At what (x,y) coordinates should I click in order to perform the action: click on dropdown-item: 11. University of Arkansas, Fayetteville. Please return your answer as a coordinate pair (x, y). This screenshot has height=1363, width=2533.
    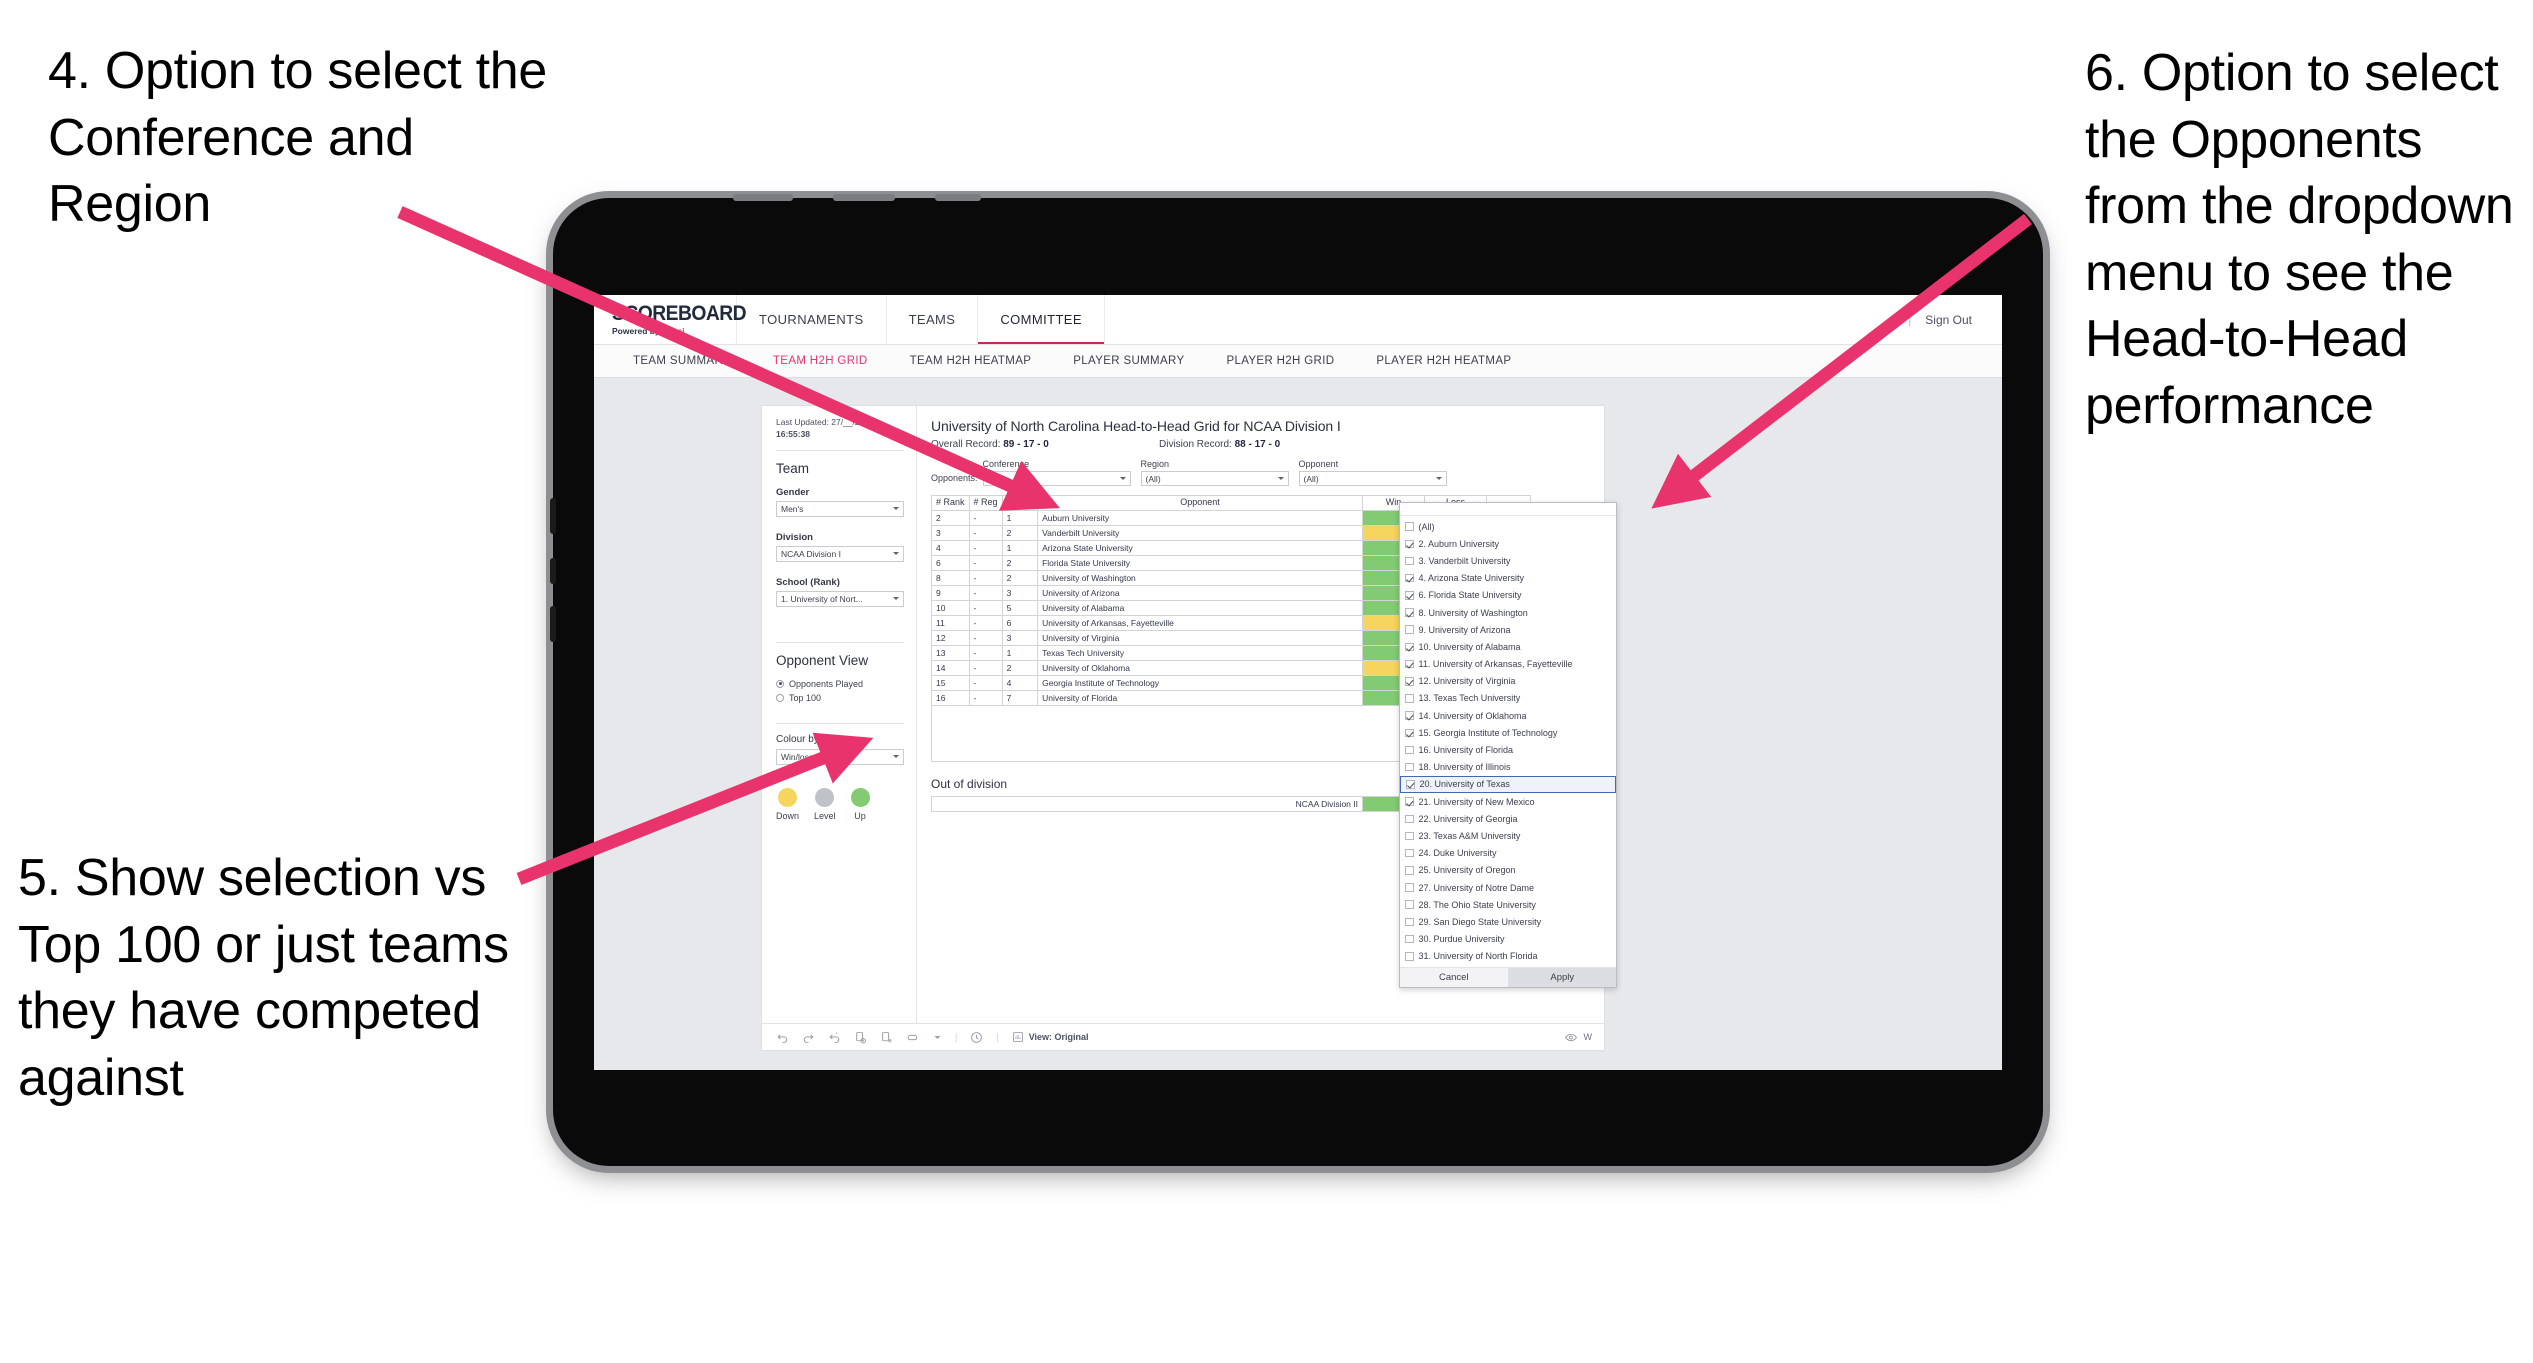
    Looking at the image, I should click on (1508, 664).